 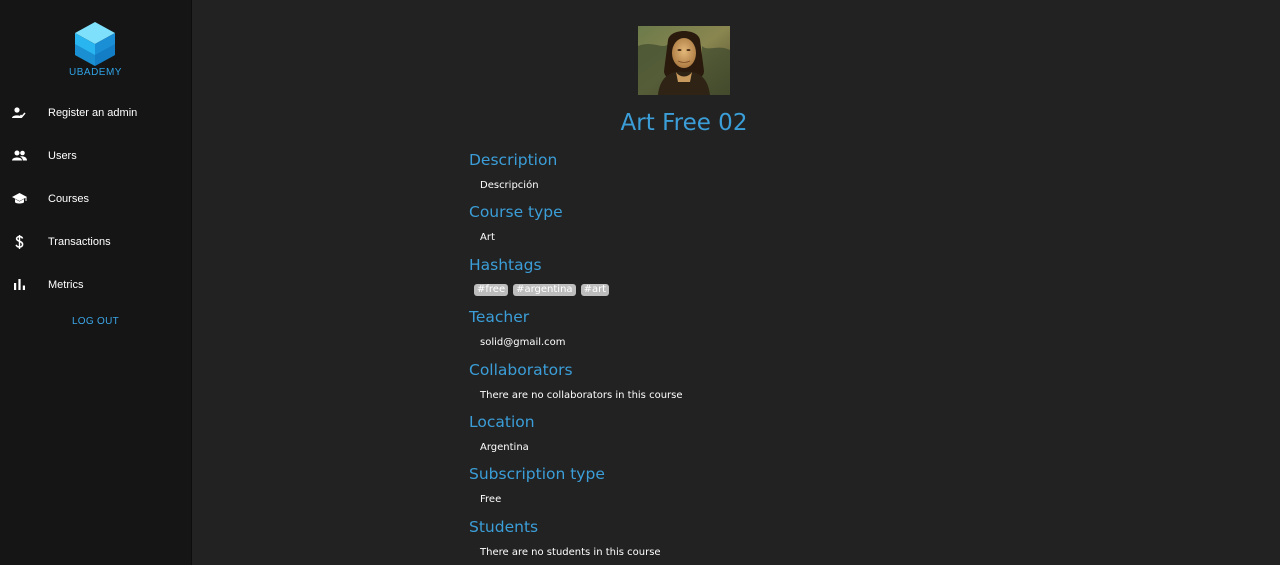 What do you see at coordinates (68, 198) in the screenshot?
I see `sidebar-item-label: Courses` at bounding box center [68, 198].